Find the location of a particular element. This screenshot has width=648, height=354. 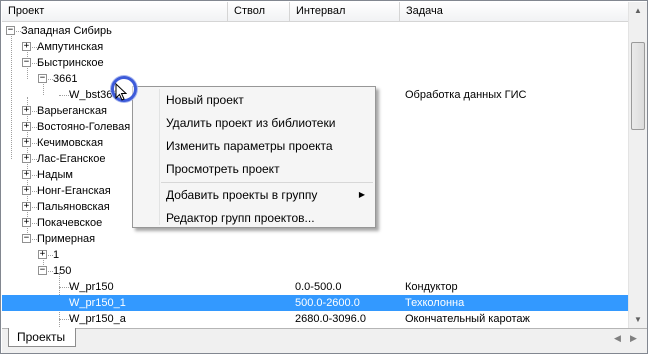

tree-row-label: Нонг-Еганская is located at coordinates (74, 191).